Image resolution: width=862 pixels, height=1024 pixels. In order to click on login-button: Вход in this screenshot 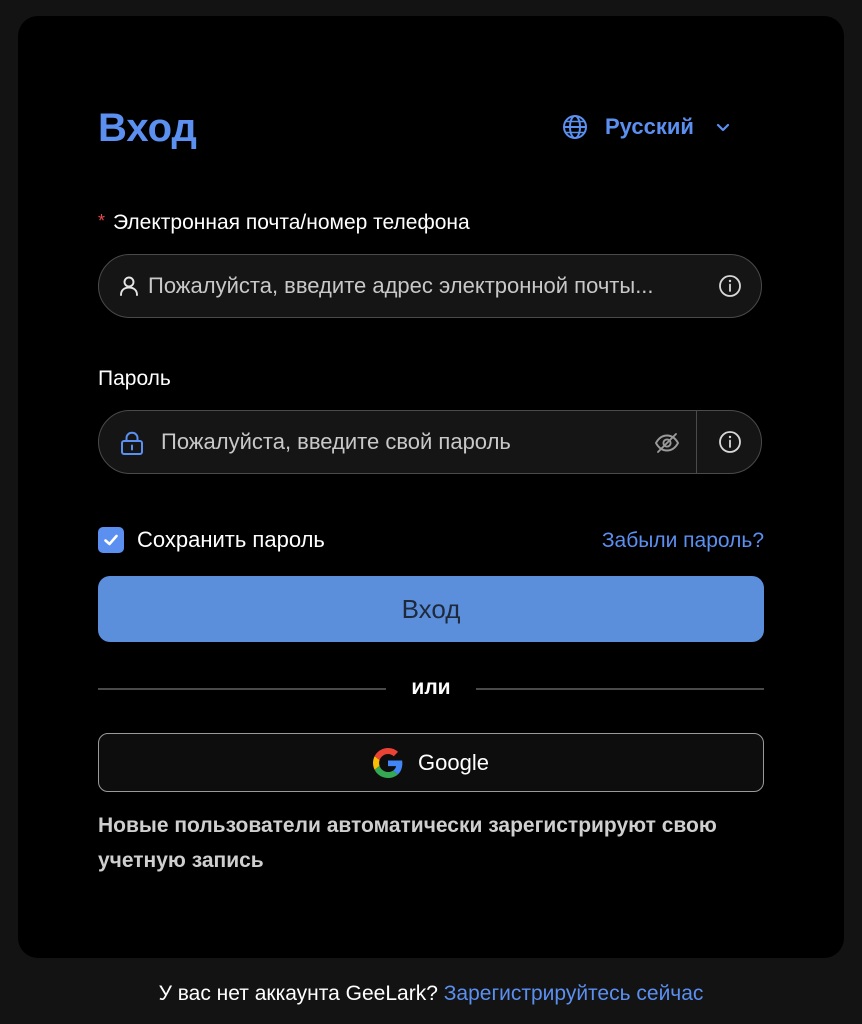, I will do `click(431, 609)`.